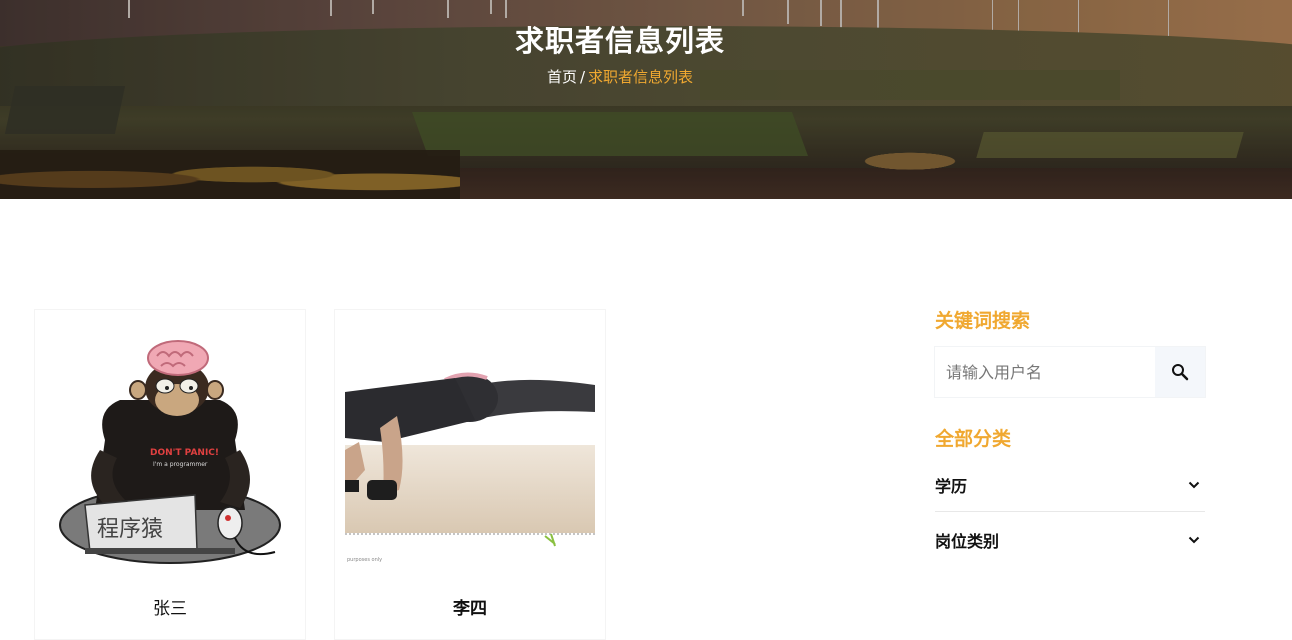 The width and height of the screenshot is (1292, 640). I want to click on breadcrumb-home-link: 首页, so click(562, 77).